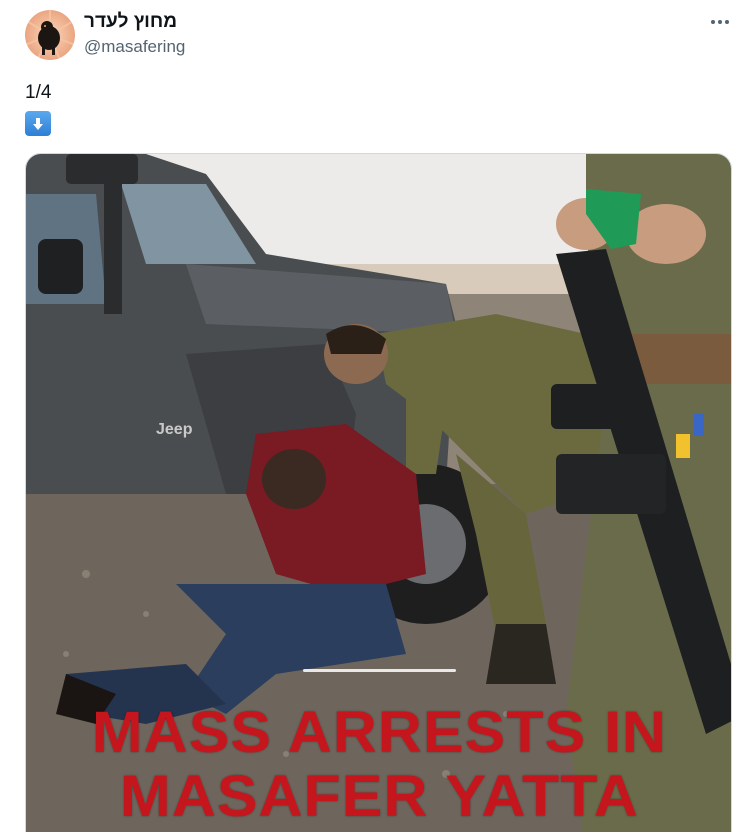 Image resolution: width=742 pixels, height=832 pixels. Describe the element at coordinates (379, 670) in the screenshot. I see `media-pagination-indicator` at that location.